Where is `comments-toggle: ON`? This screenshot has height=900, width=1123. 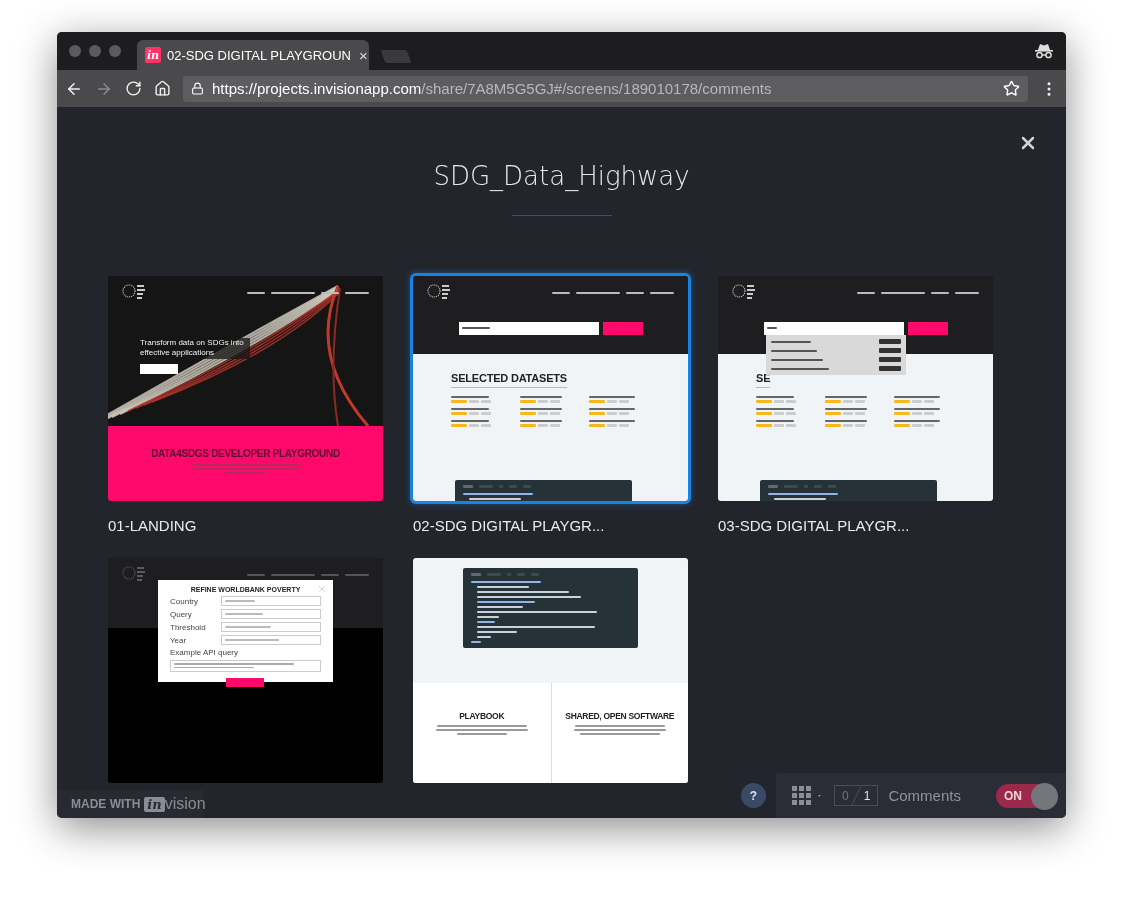 comments-toggle: ON is located at coordinates (1026, 795).